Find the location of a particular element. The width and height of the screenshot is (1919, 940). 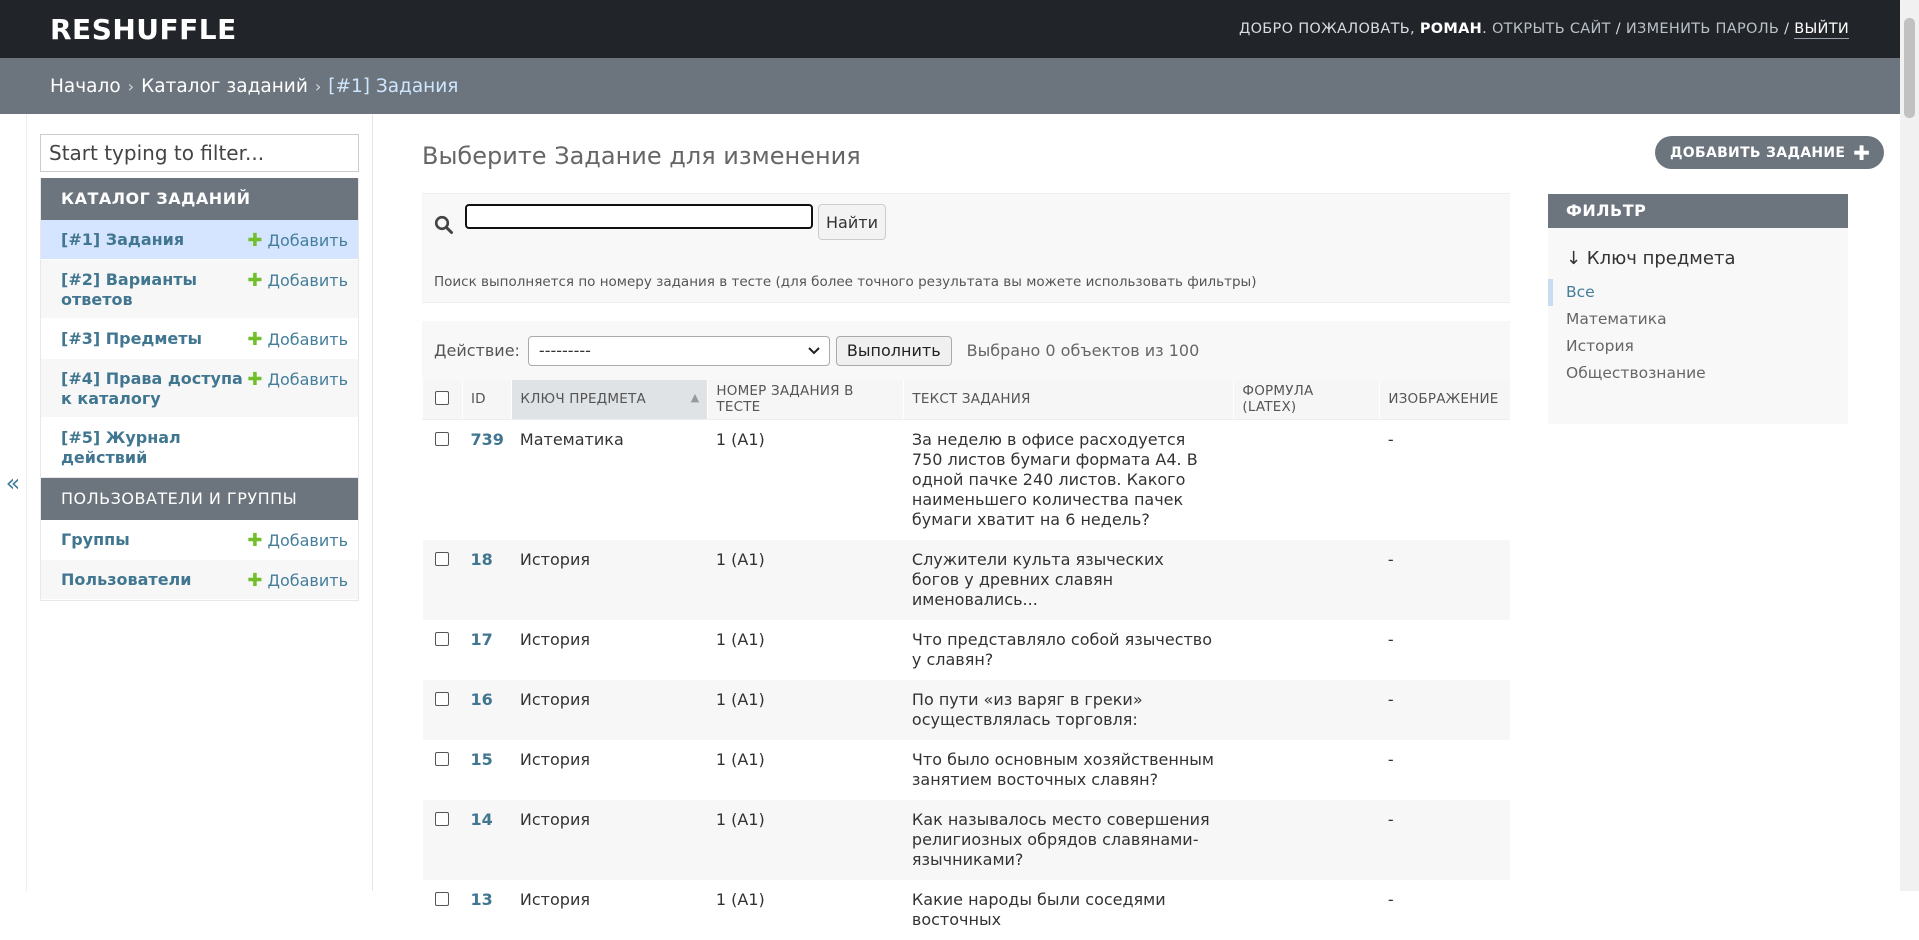

sidebar-item-label: Пользователи is located at coordinates (126, 580).